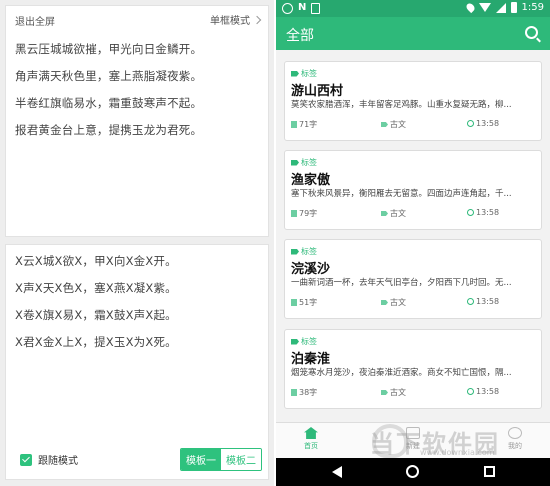  What do you see at coordinates (230, 21) in the screenshot?
I see `mode-label: 单框模式` at bounding box center [230, 21].